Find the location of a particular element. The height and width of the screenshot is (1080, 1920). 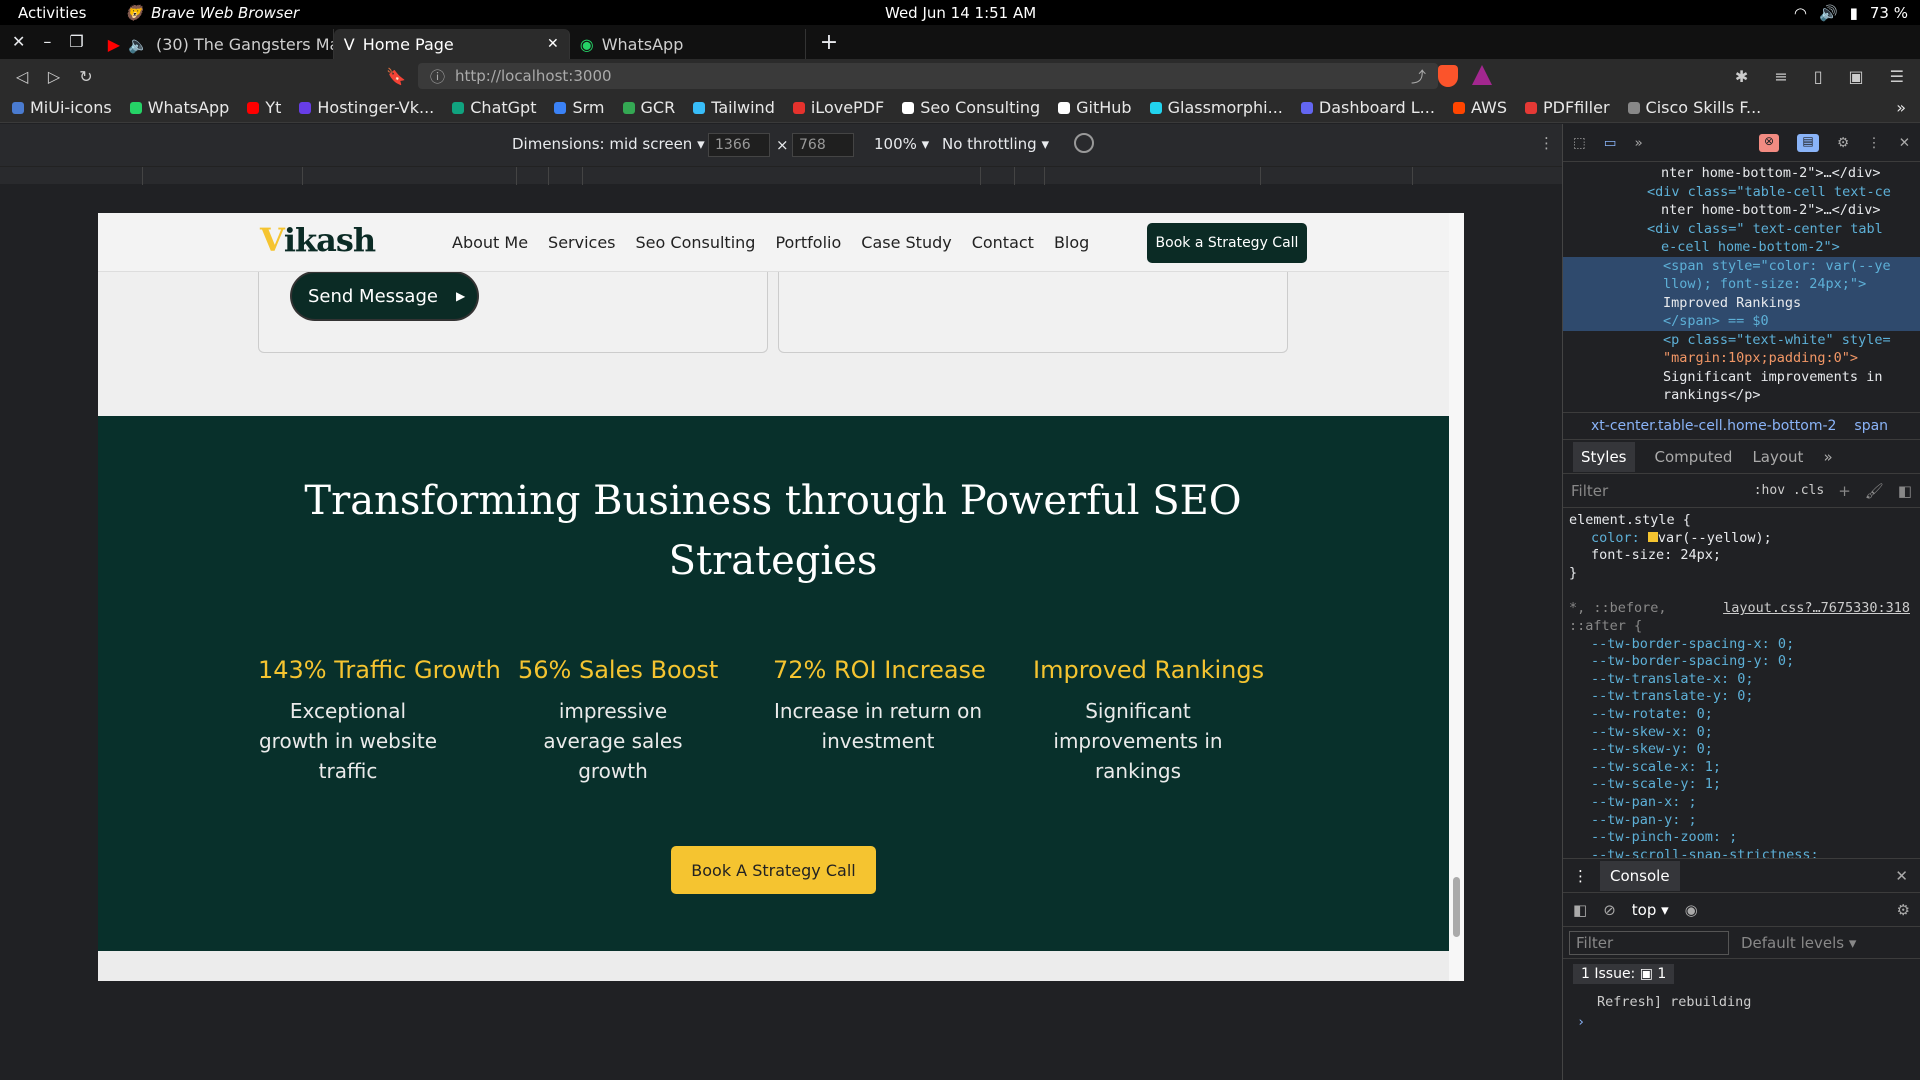

more-bookmarks-icon: » is located at coordinates (1901, 107).